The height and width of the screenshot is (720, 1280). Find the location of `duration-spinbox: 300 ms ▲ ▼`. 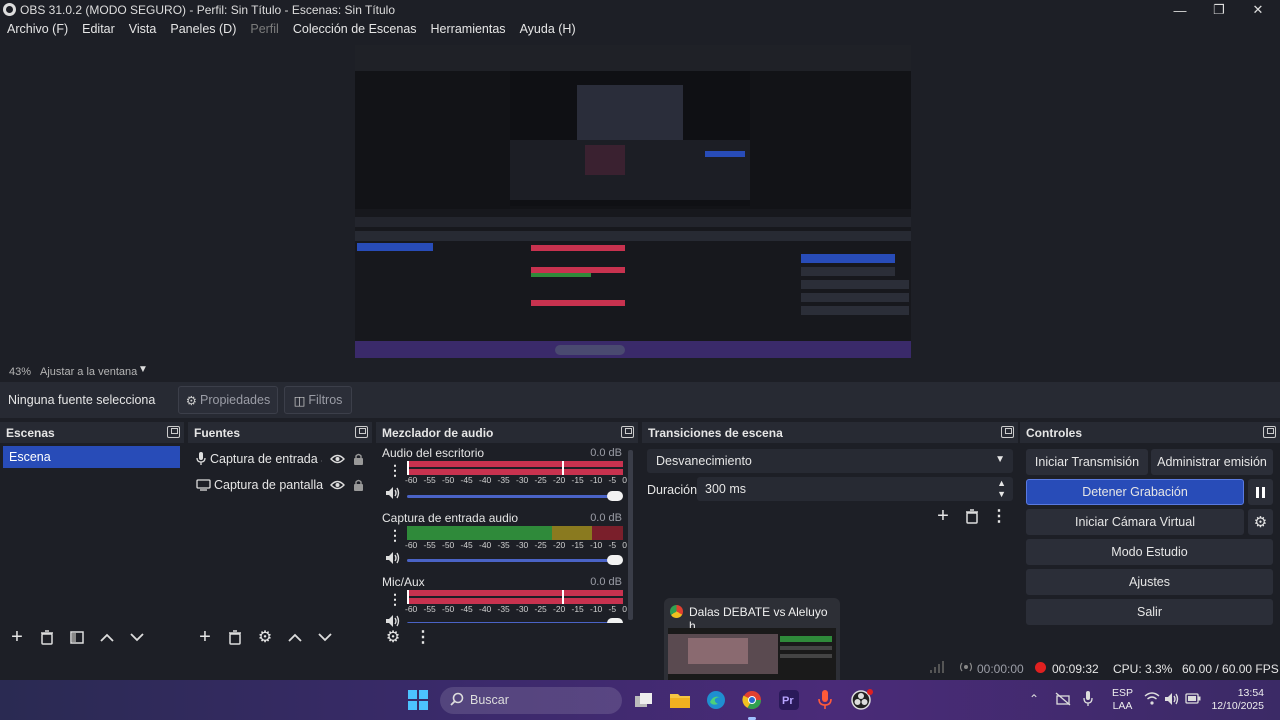

duration-spinbox: 300 ms ▲ ▼ is located at coordinates (855, 489).